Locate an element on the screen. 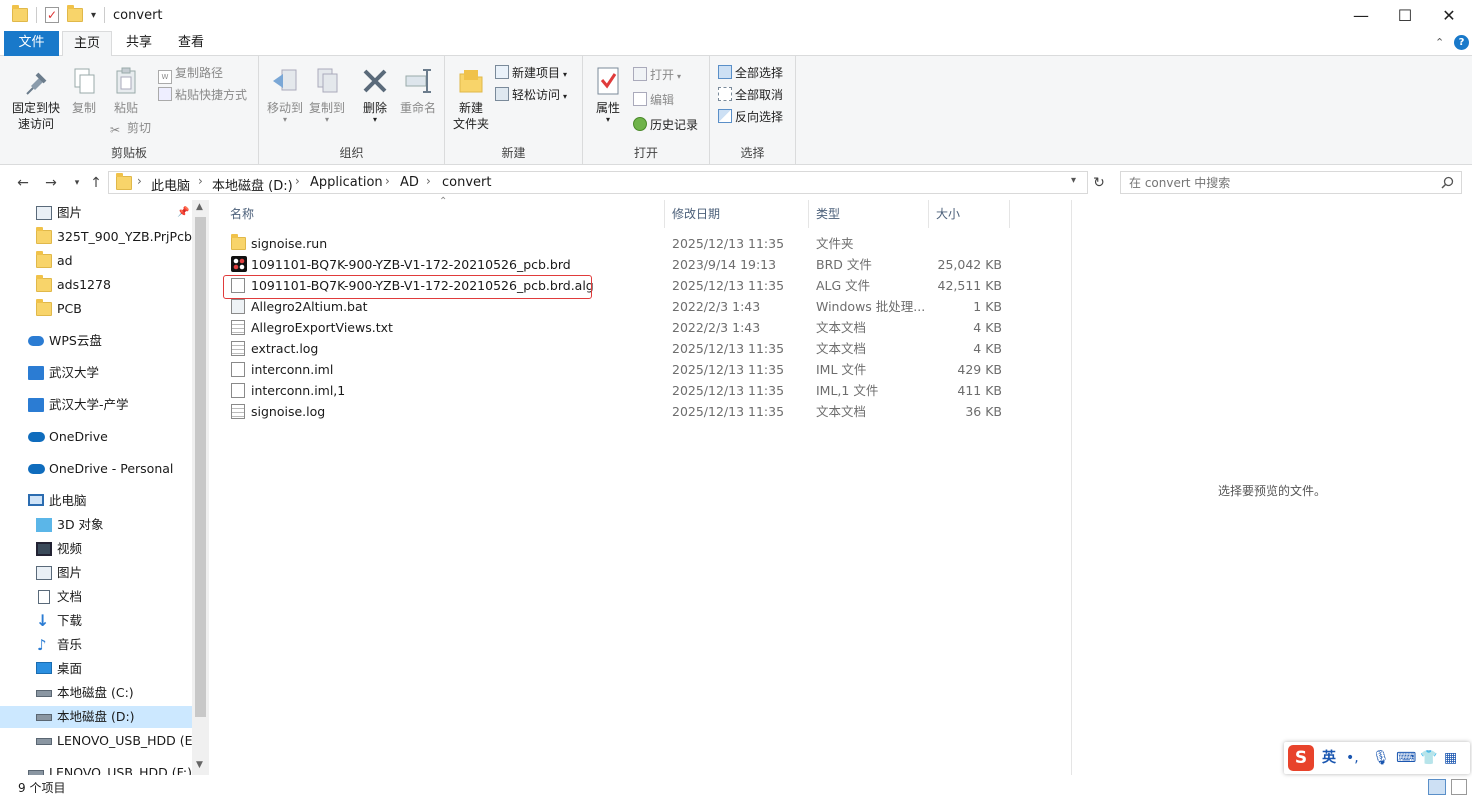 This screenshot has height=800, width=1472. nav-item-wps-cloud: WPS云盘 is located at coordinates (96, 341).